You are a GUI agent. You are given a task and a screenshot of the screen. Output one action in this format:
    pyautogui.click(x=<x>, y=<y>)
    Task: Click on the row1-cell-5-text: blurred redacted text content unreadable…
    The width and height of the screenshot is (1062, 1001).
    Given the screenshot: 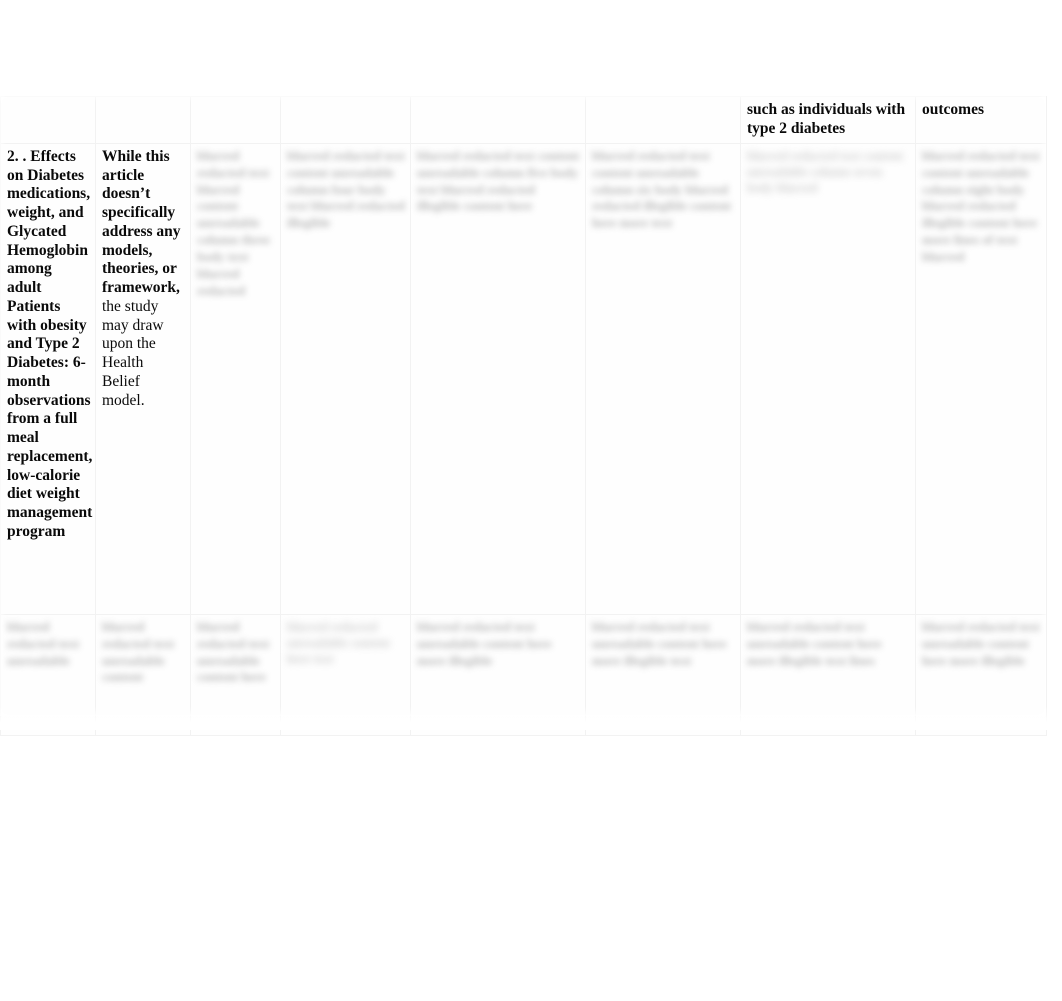 What is the action you would take?
    pyautogui.click(x=498, y=180)
    